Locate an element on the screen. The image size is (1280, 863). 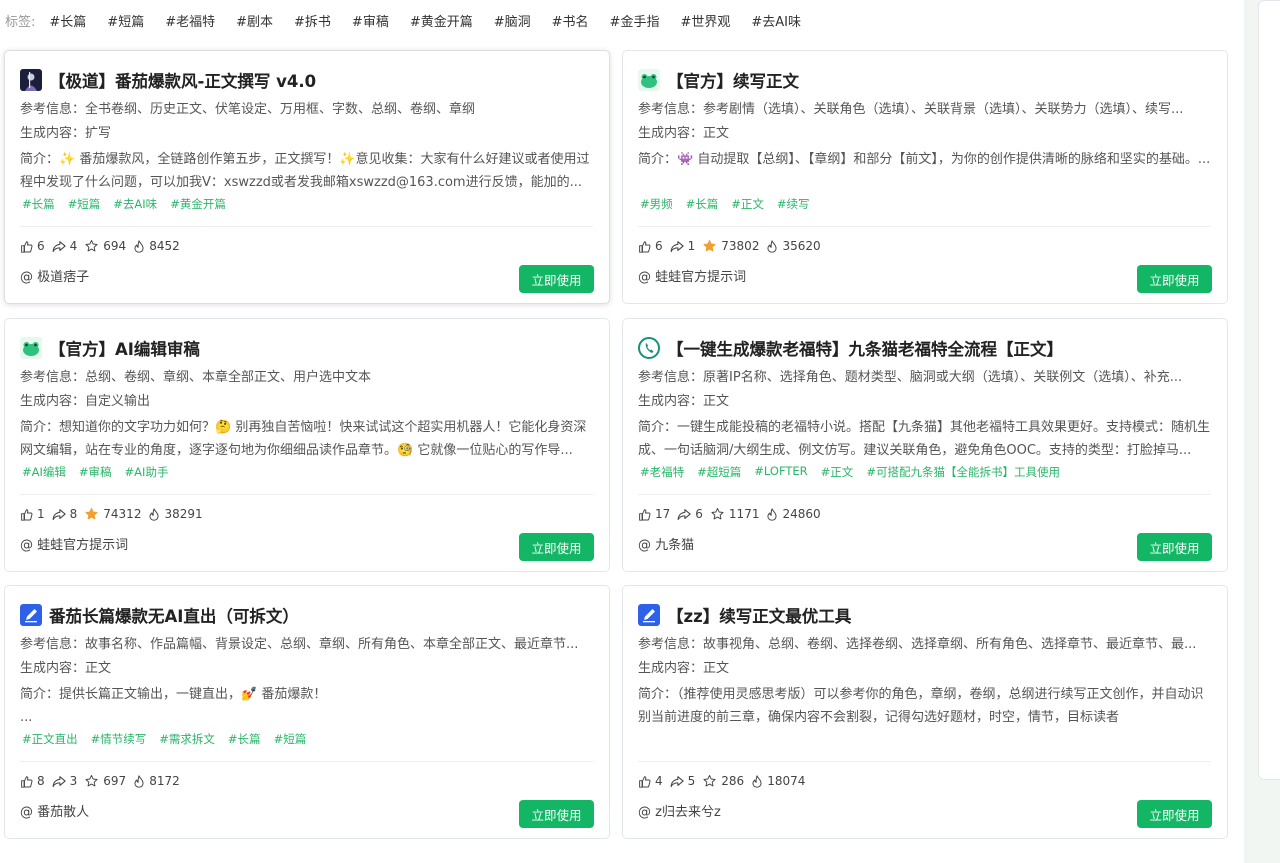
card-tags: #AI编辑 #审稿 #AI助手 is located at coordinates (101, 473).